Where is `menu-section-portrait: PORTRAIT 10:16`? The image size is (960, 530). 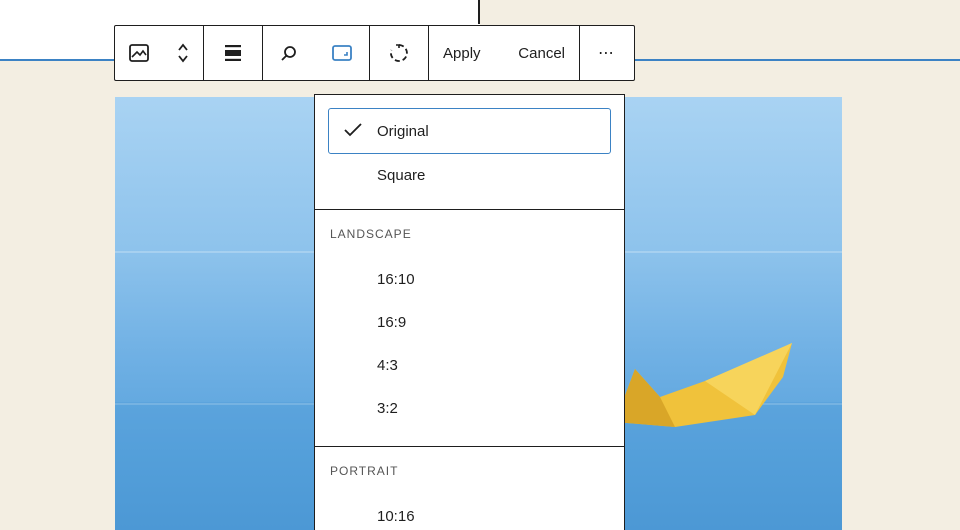
menu-section-portrait: PORTRAIT 10:16 is located at coordinates (469, 488).